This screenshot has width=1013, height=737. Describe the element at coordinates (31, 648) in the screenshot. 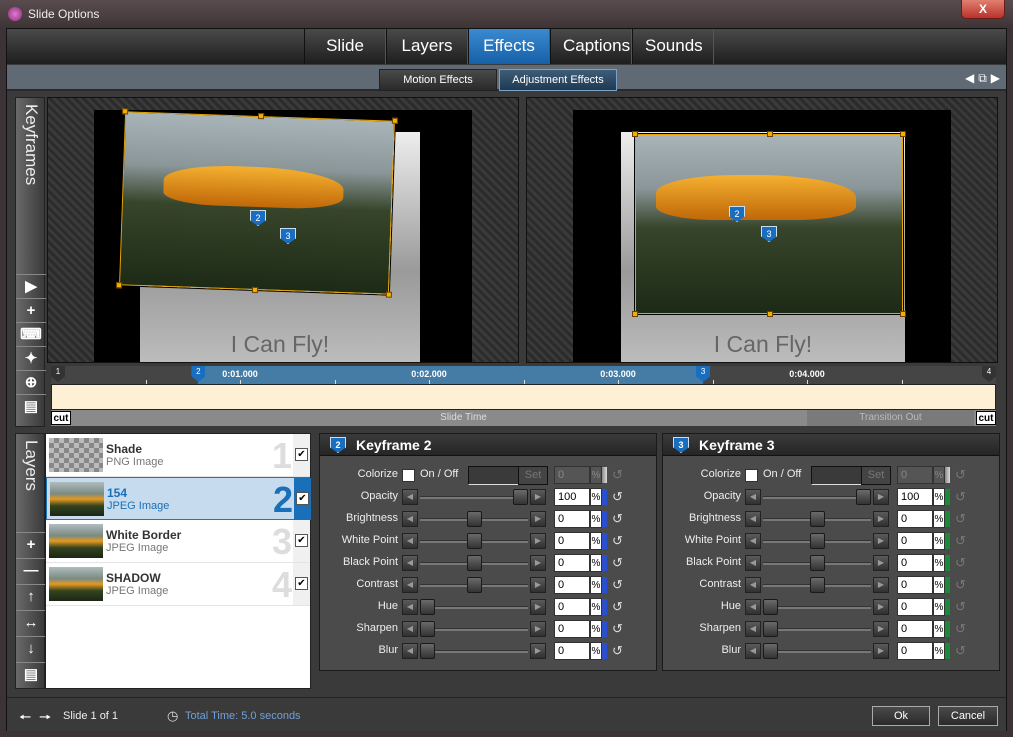

I see `move-layer-down-button: ↓` at that location.